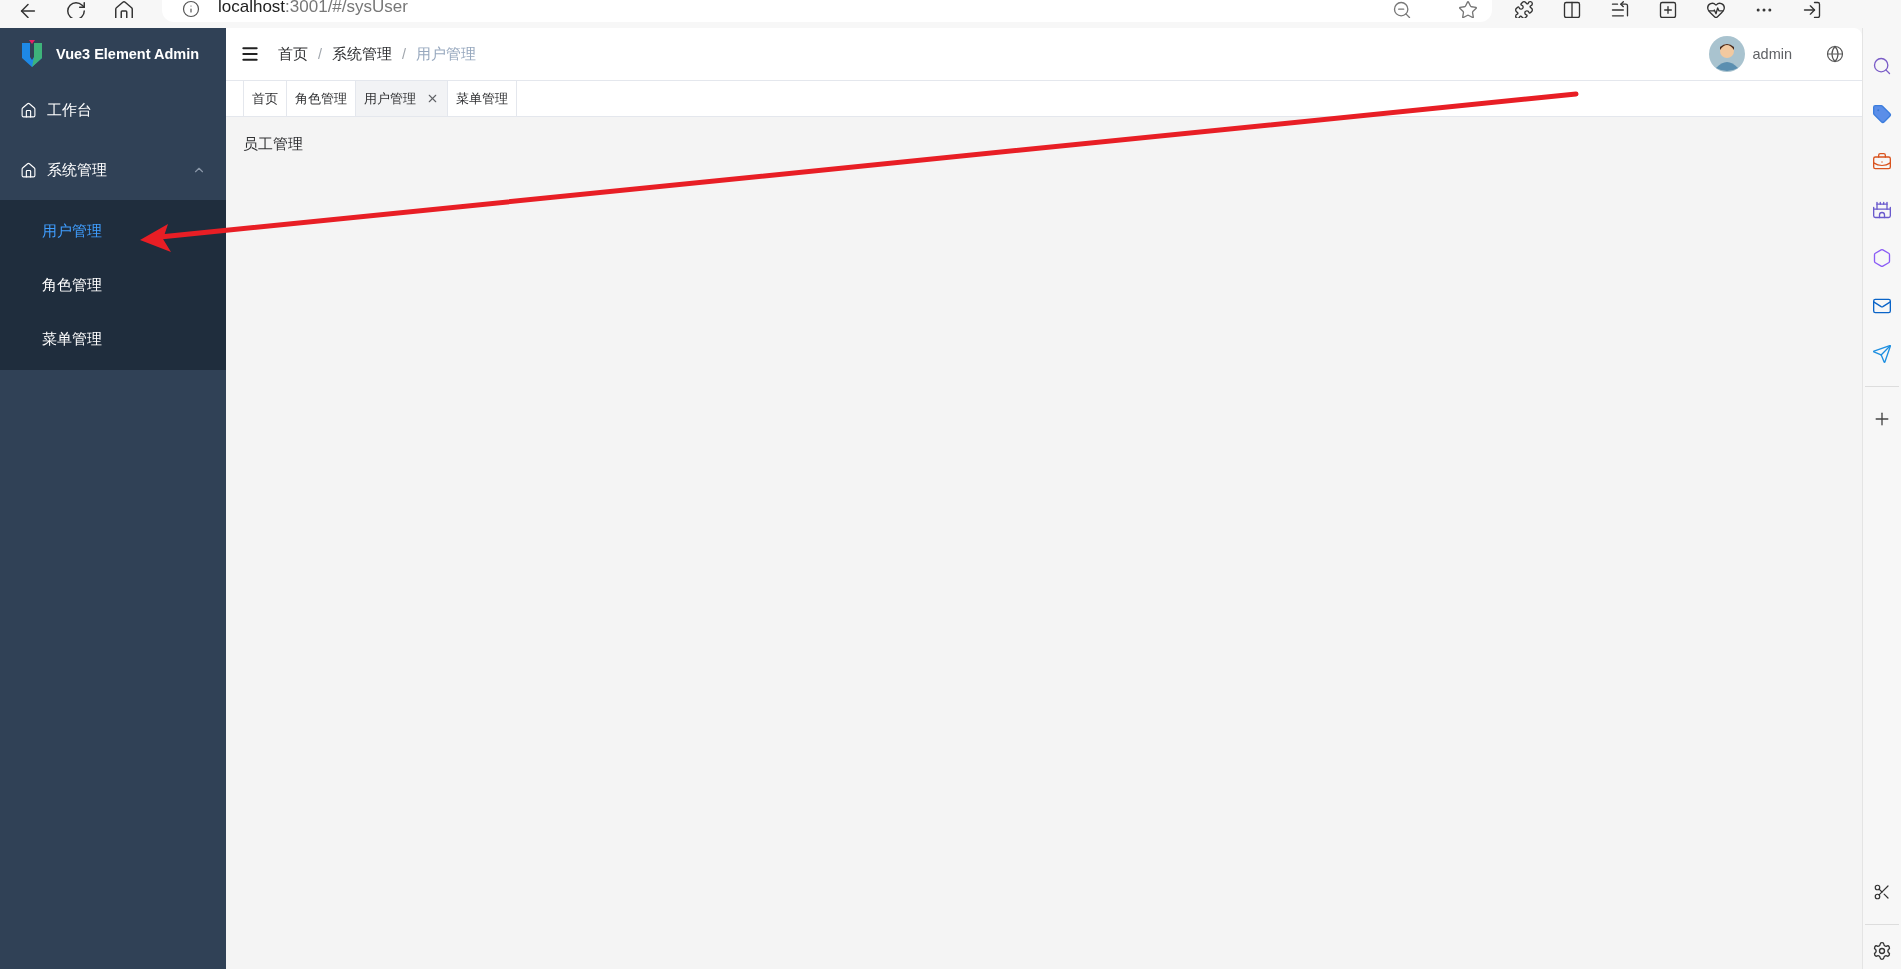  Describe the element at coordinates (1882, 162) in the screenshot. I see `toolbox-icon` at that location.